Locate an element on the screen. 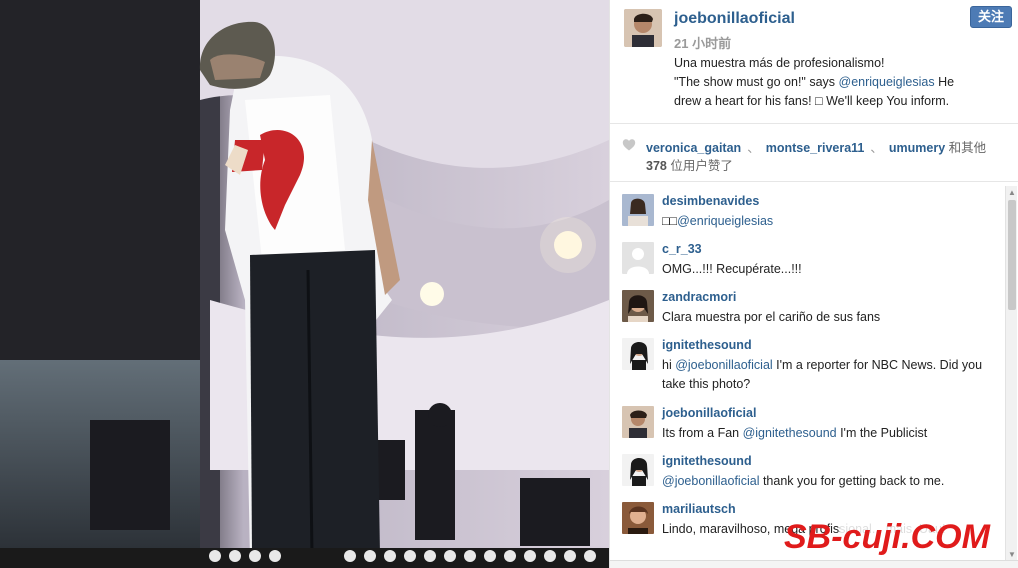 The width and height of the screenshot is (1018, 568). author-username: joebonillaoficial is located at coordinates (734, 19).